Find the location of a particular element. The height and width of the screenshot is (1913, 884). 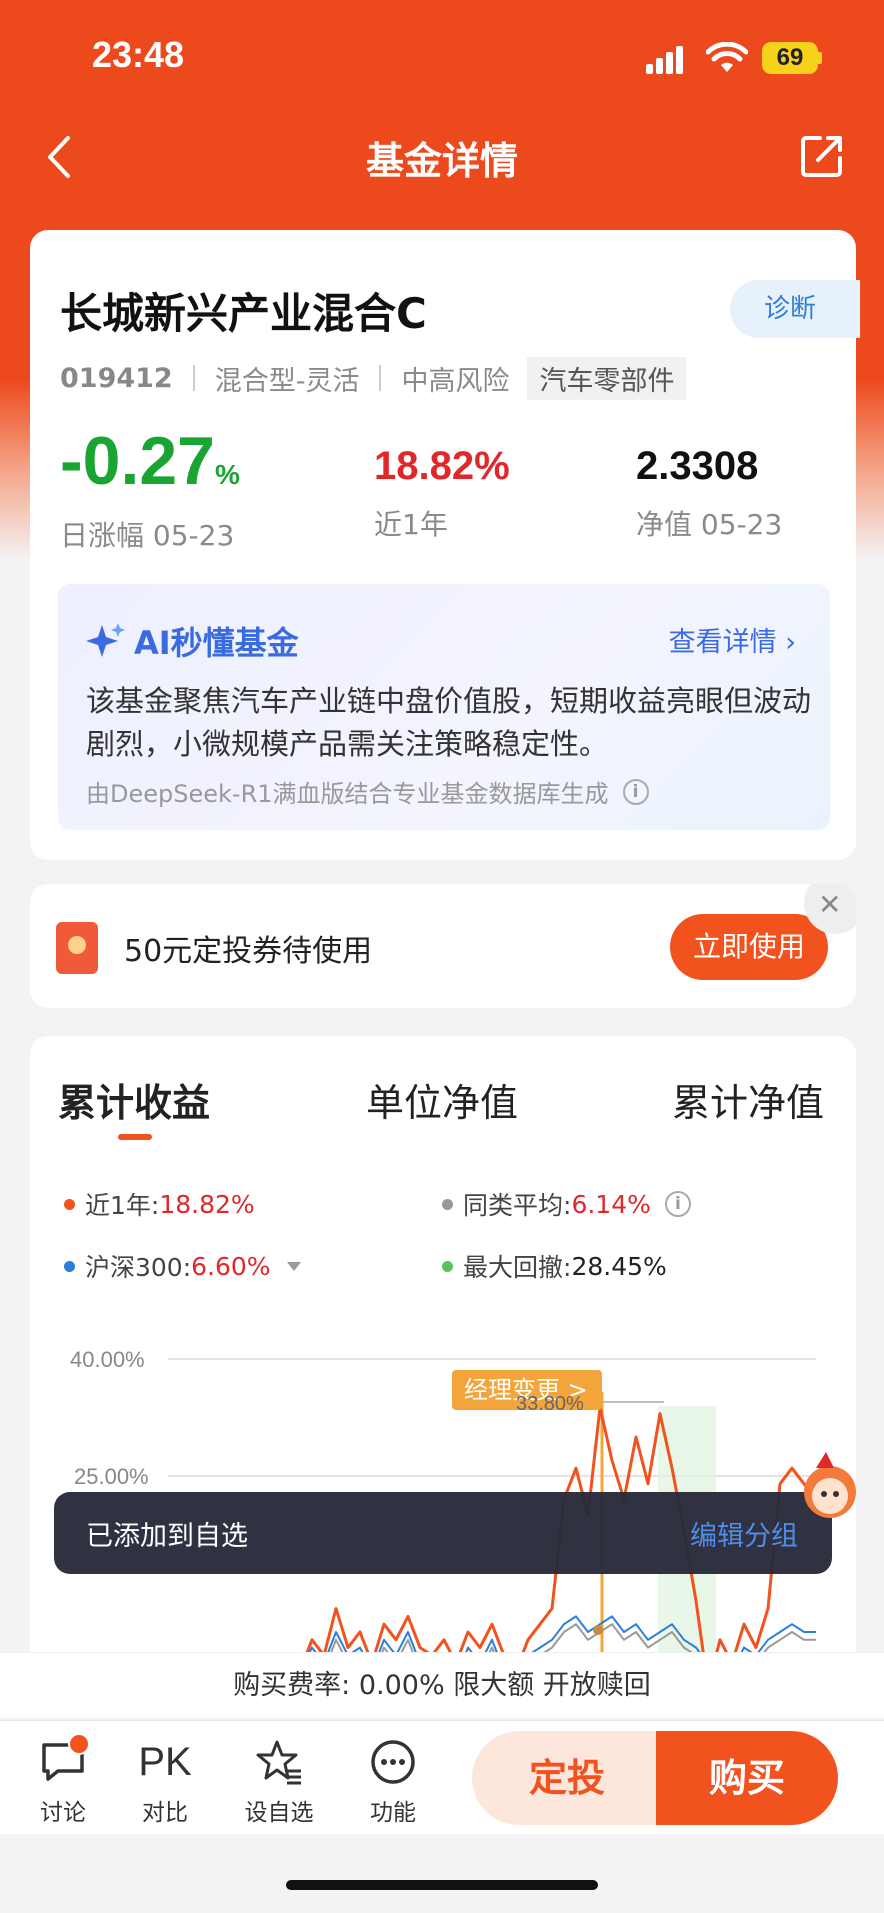

toast-text: 已添加到自选 is located at coordinates (167, 1536).